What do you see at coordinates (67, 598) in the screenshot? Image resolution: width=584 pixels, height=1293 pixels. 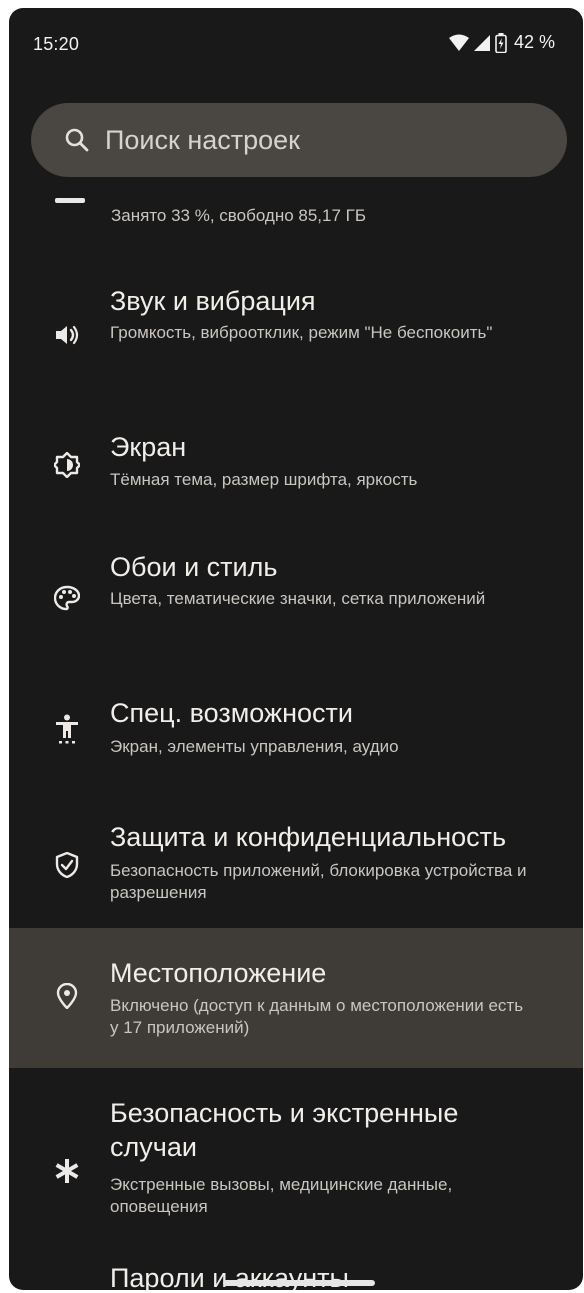 I see `palette-icon` at bounding box center [67, 598].